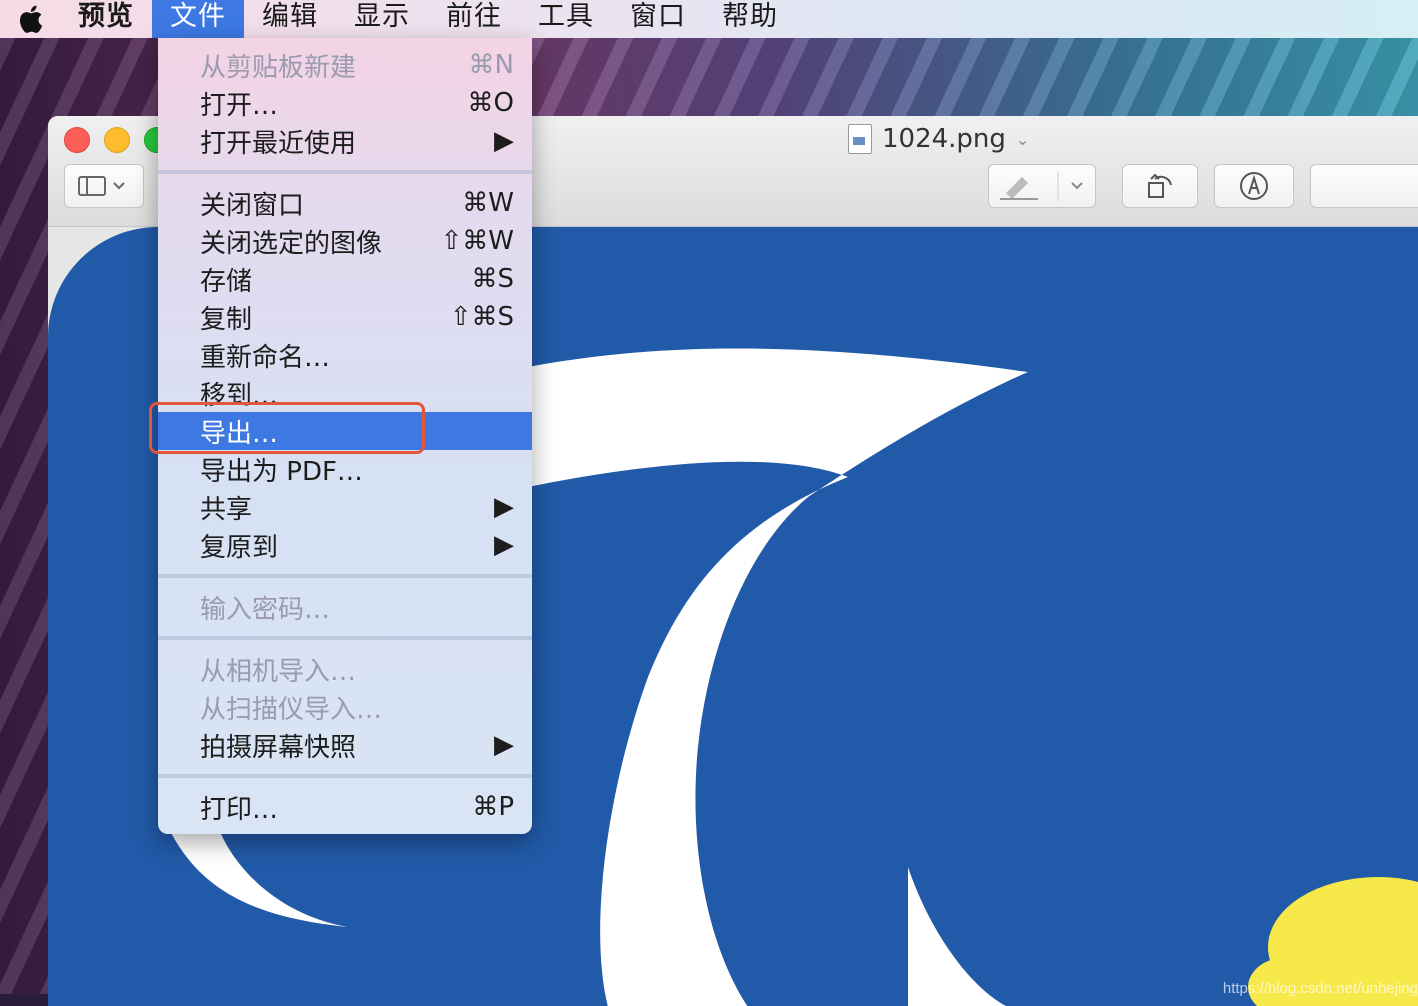 This screenshot has height=1006, width=1418. I want to click on menu-window: 窗口, so click(658, 19).